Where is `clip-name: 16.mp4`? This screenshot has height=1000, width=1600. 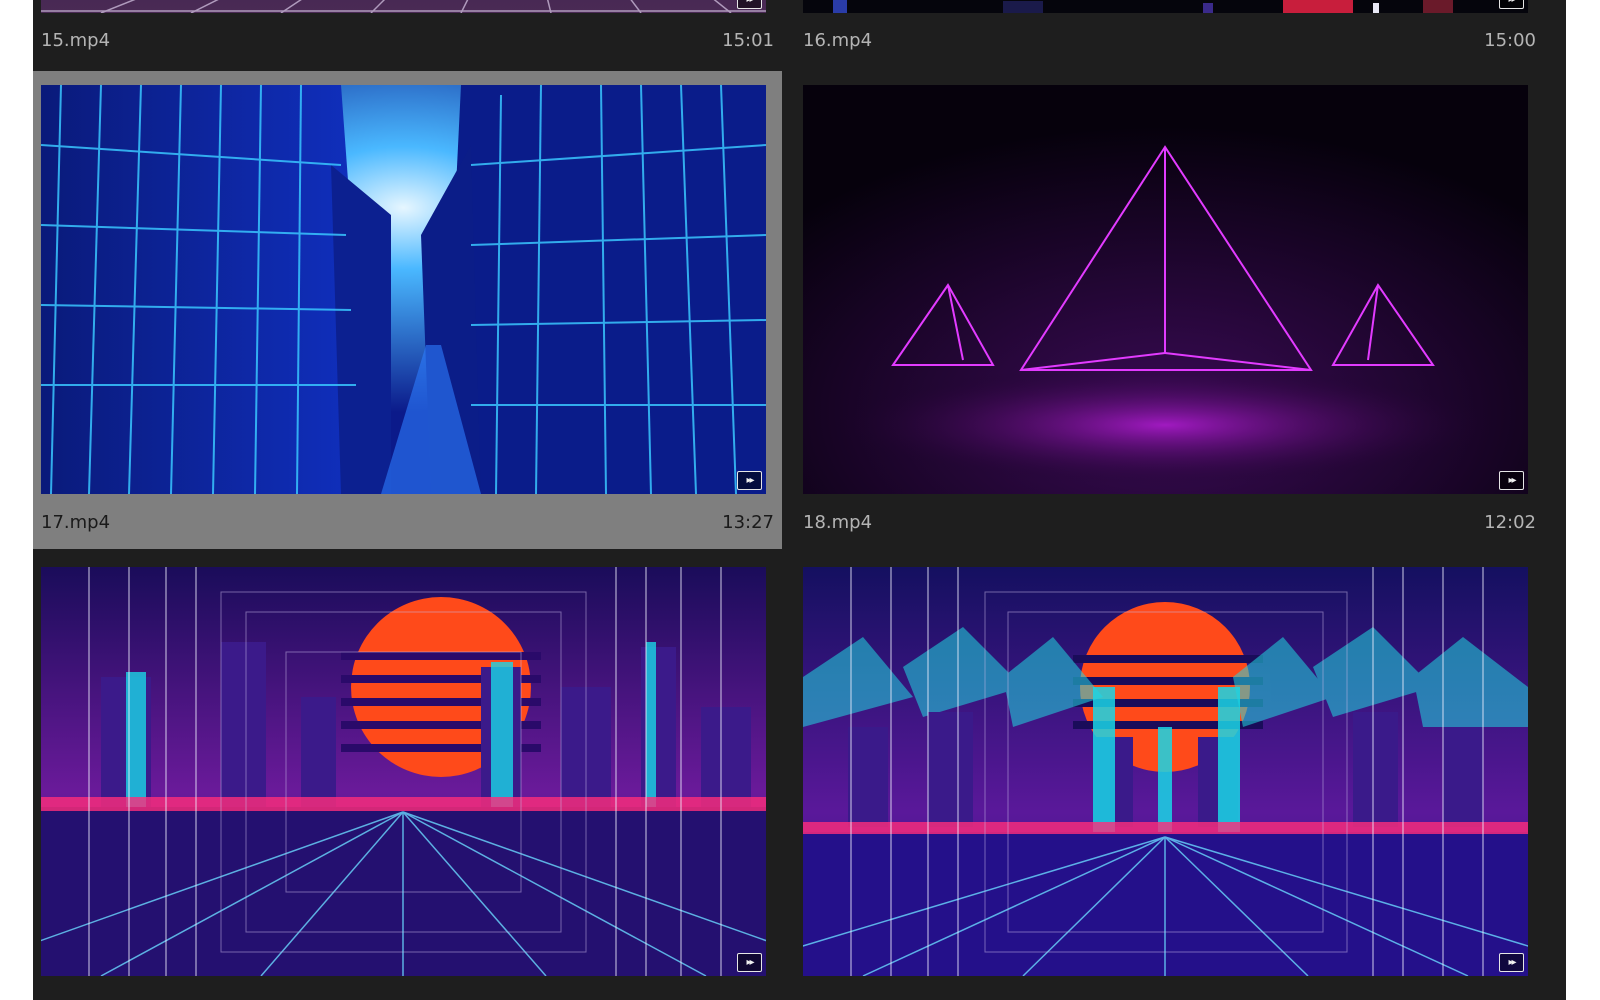 clip-name: 16.mp4 is located at coordinates (837, 40).